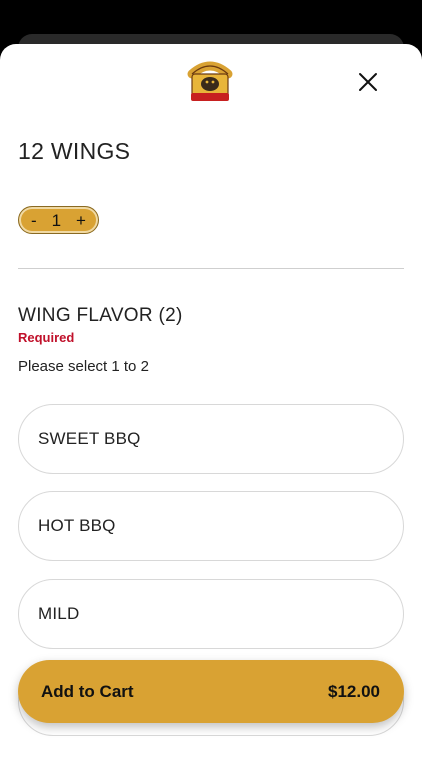  I want to click on quantity-value: 1, so click(56, 220).